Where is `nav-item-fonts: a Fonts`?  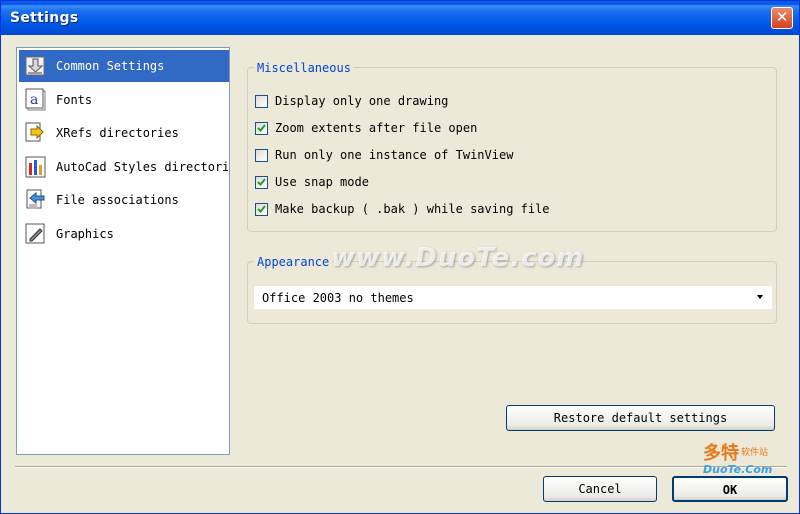
nav-item-fonts: a Fonts is located at coordinates (124, 100).